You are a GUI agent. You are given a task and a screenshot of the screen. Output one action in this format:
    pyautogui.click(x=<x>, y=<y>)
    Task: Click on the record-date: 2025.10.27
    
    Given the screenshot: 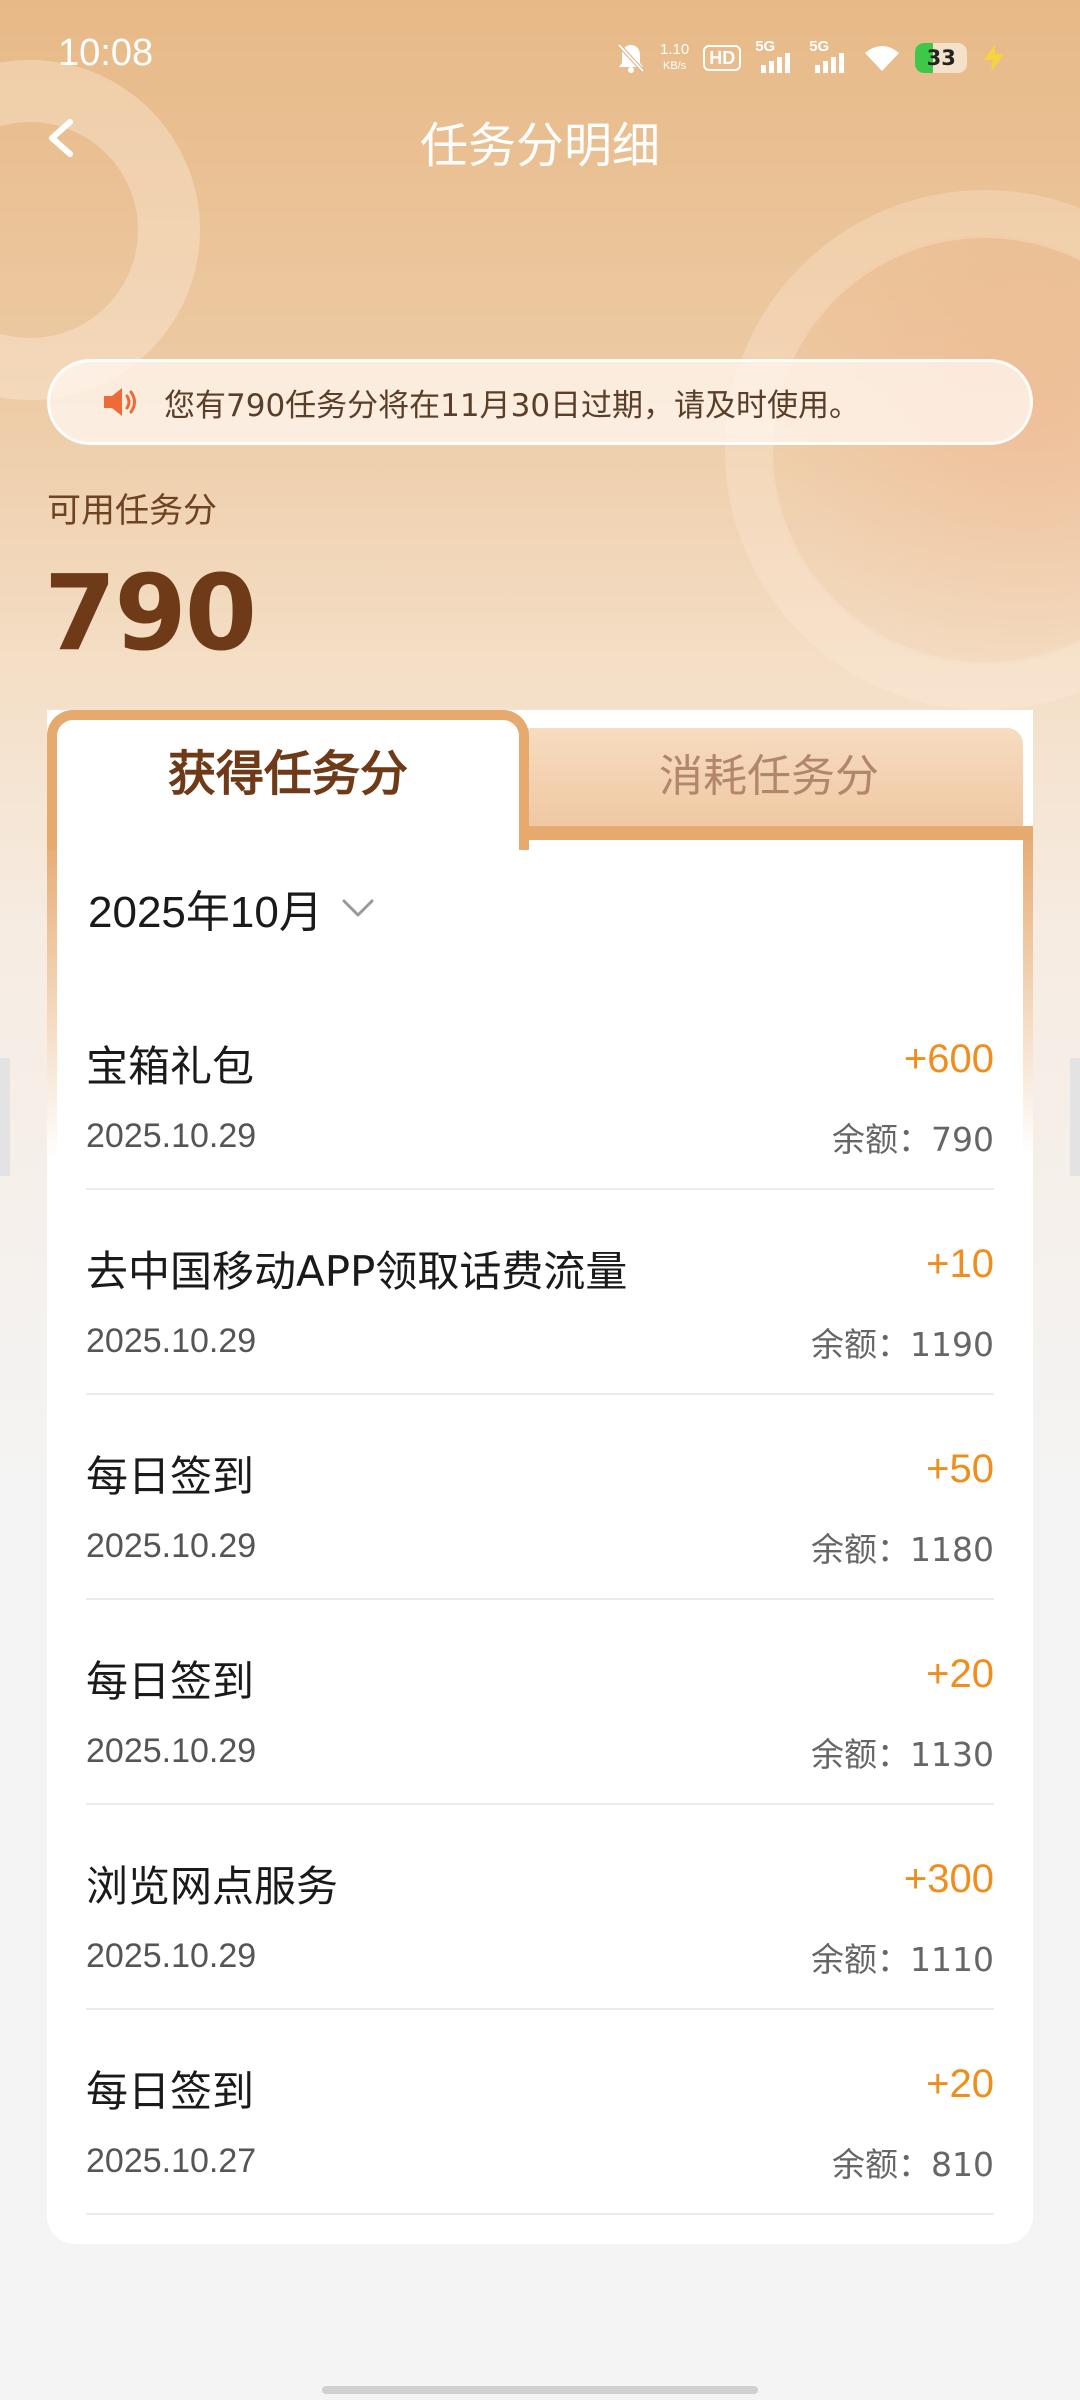 What is the action you would take?
    pyautogui.click(x=171, y=2161)
    